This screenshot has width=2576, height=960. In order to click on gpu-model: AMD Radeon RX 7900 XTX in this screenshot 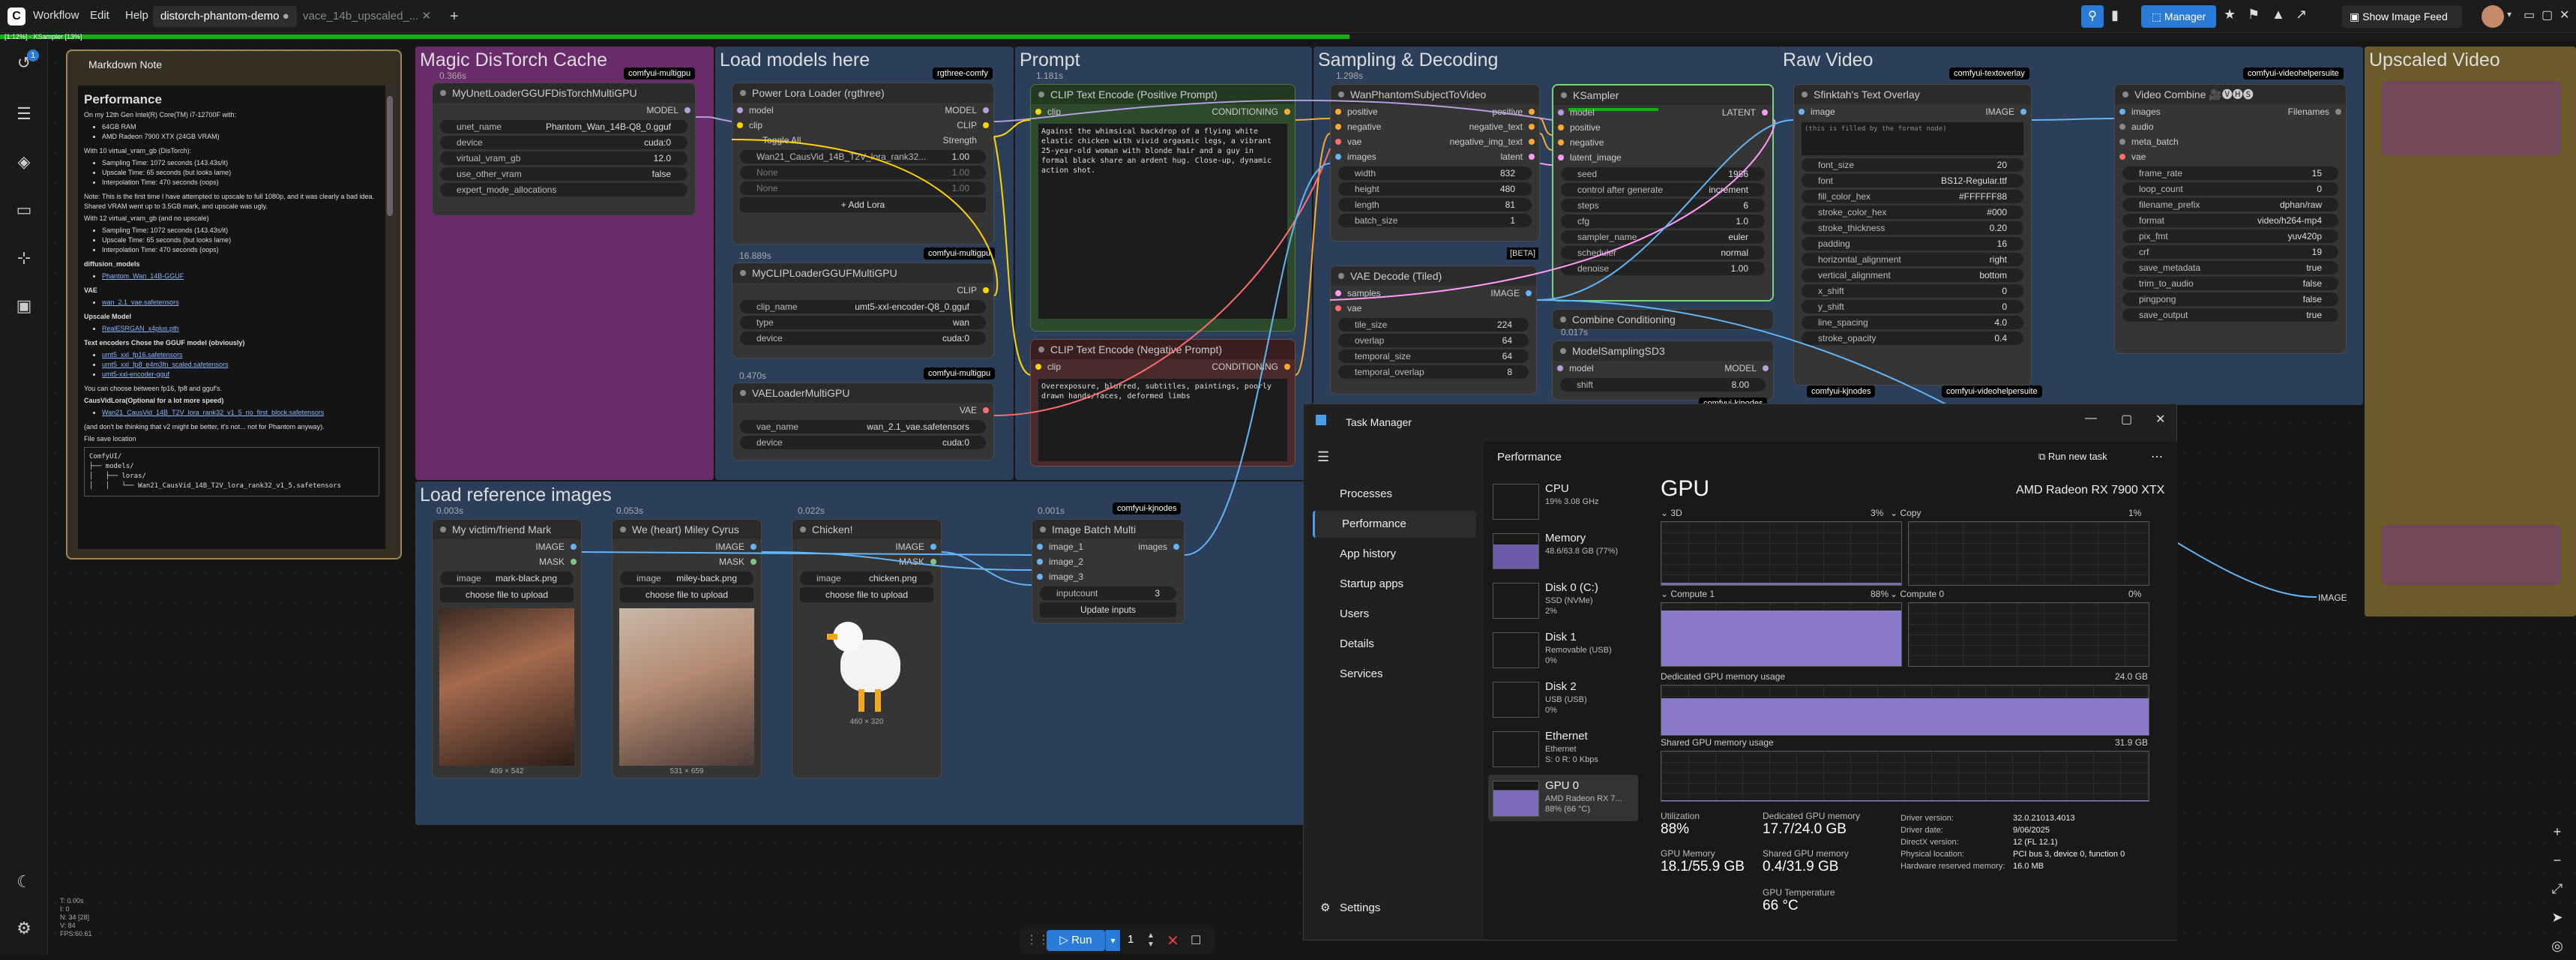, I will do `click(2090, 490)`.